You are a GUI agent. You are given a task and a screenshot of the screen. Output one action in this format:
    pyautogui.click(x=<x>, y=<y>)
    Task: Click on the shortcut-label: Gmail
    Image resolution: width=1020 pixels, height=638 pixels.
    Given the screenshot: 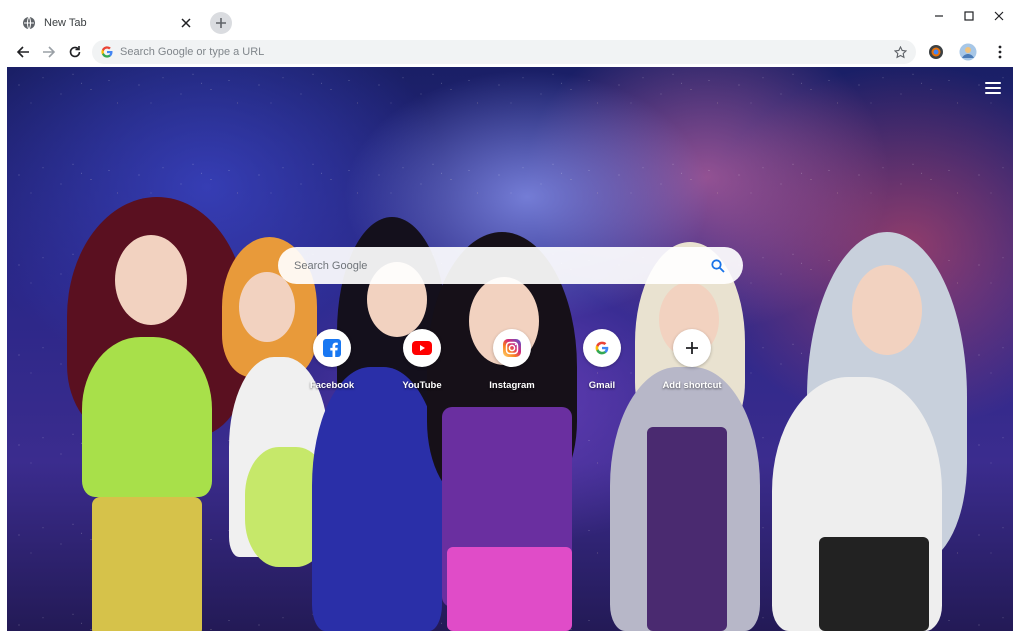 What is the action you would take?
    pyautogui.click(x=602, y=385)
    